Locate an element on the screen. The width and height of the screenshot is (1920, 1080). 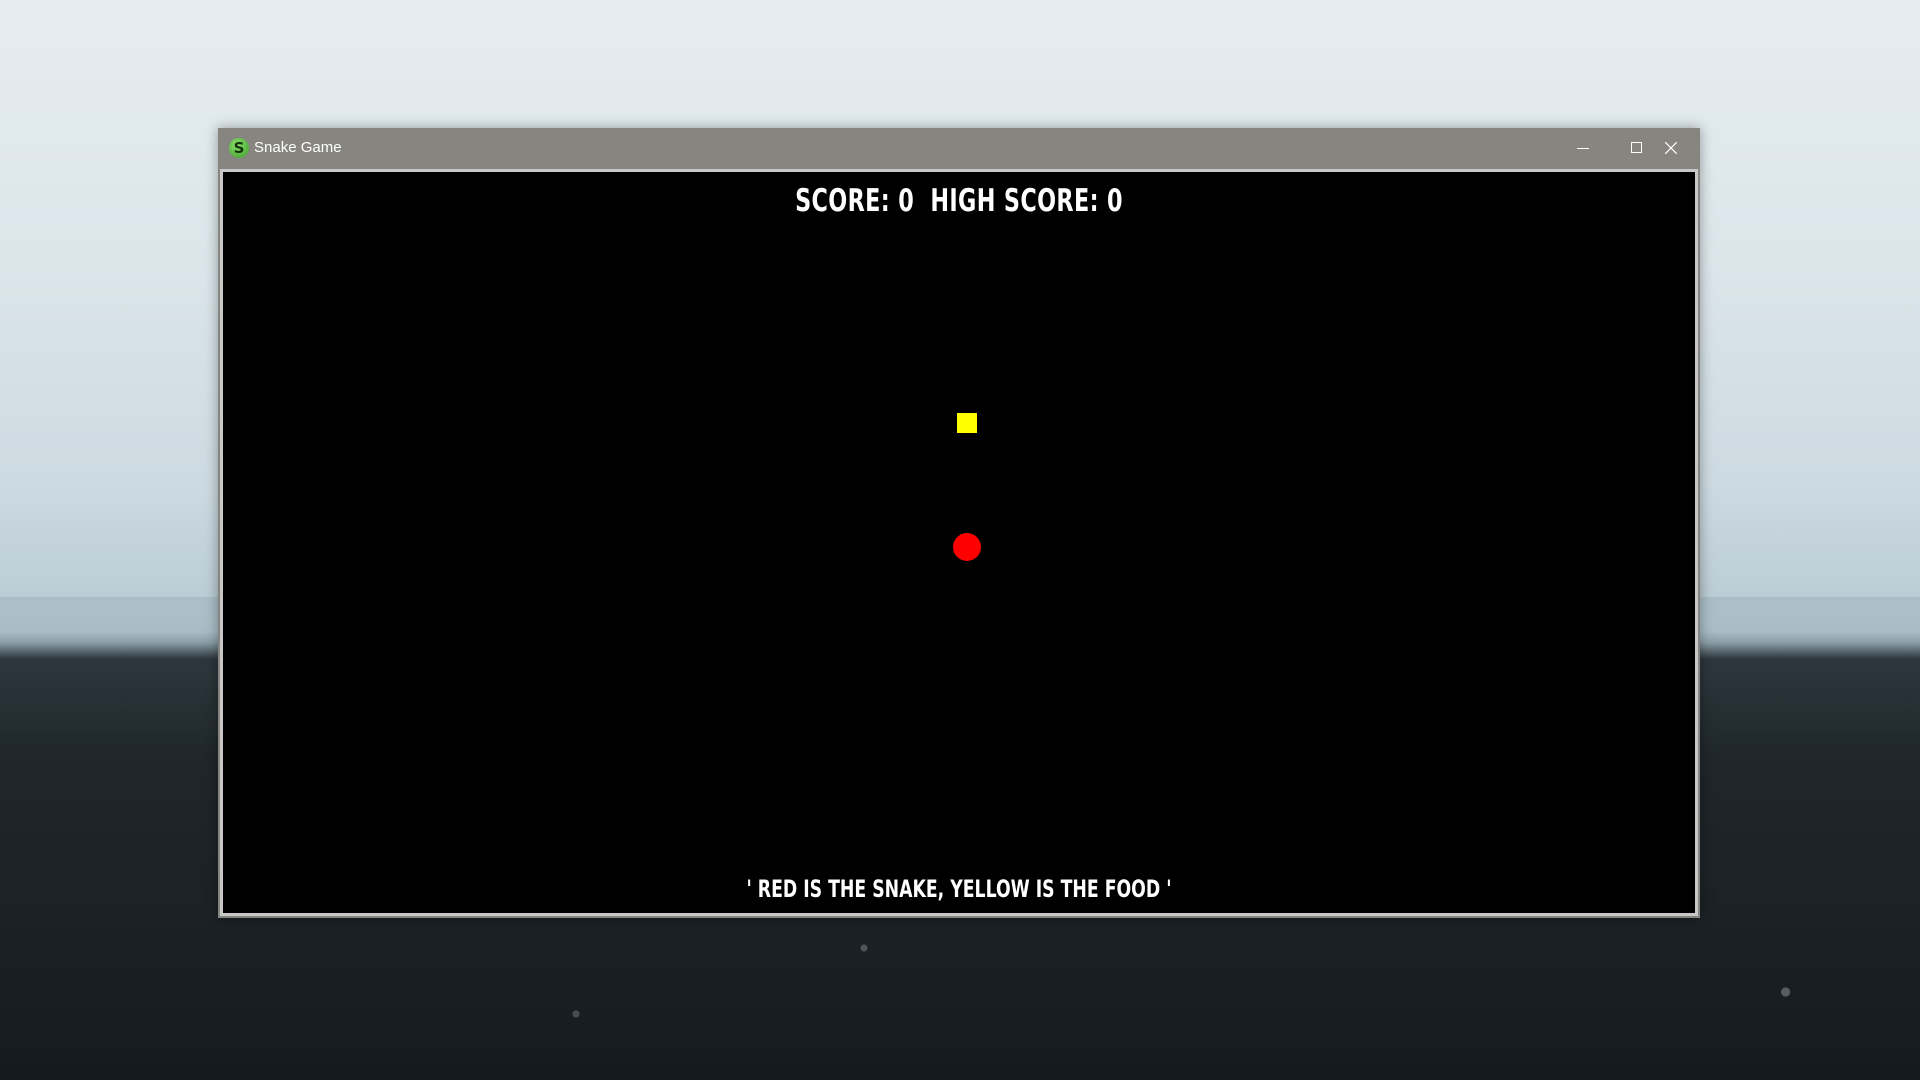
snake-head is located at coordinates (967, 547).